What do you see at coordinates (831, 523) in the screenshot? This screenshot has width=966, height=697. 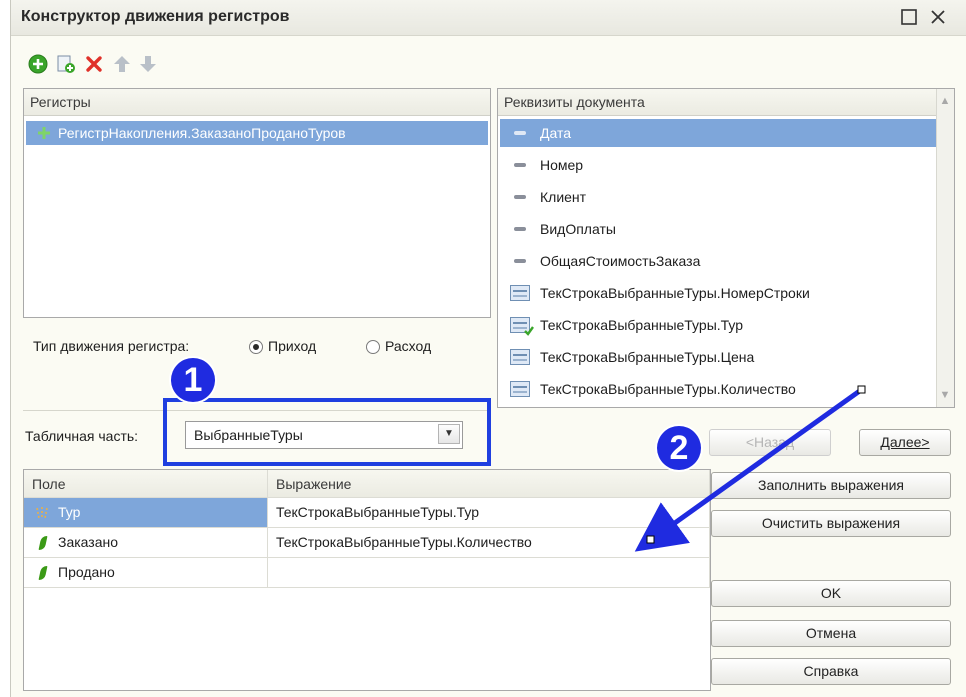 I see `clear-expressions-button: Очистить выражения` at bounding box center [831, 523].